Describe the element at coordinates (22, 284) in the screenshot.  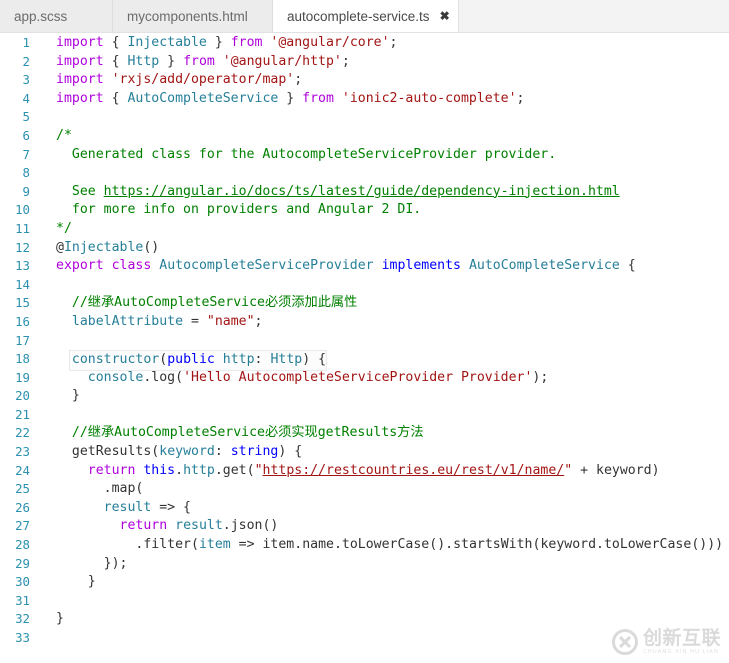
I see `line-number: 14` at that location.